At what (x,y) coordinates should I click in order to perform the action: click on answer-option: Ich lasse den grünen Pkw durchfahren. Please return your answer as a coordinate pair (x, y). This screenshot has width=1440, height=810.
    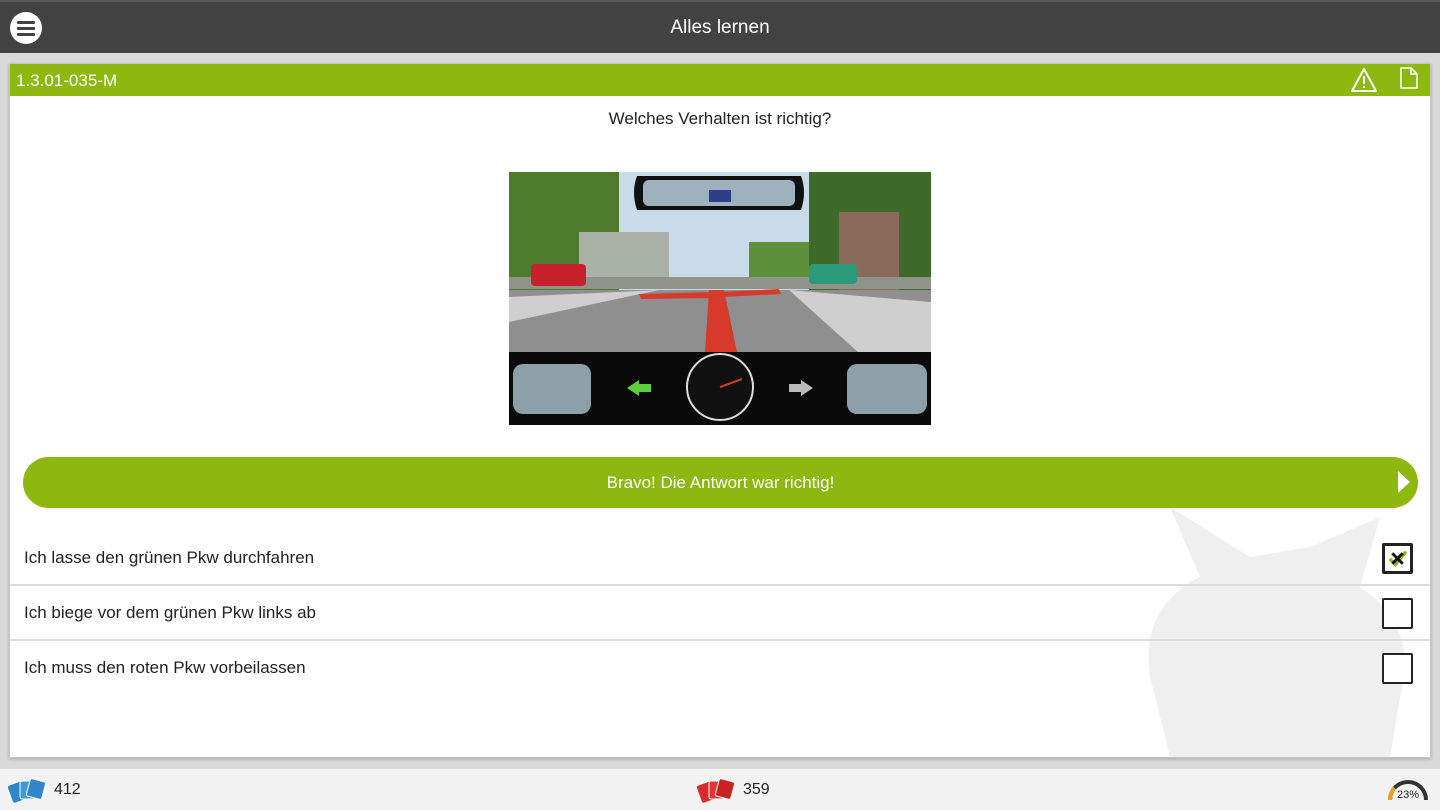
    Looking at the image, I should click on (720, 558).